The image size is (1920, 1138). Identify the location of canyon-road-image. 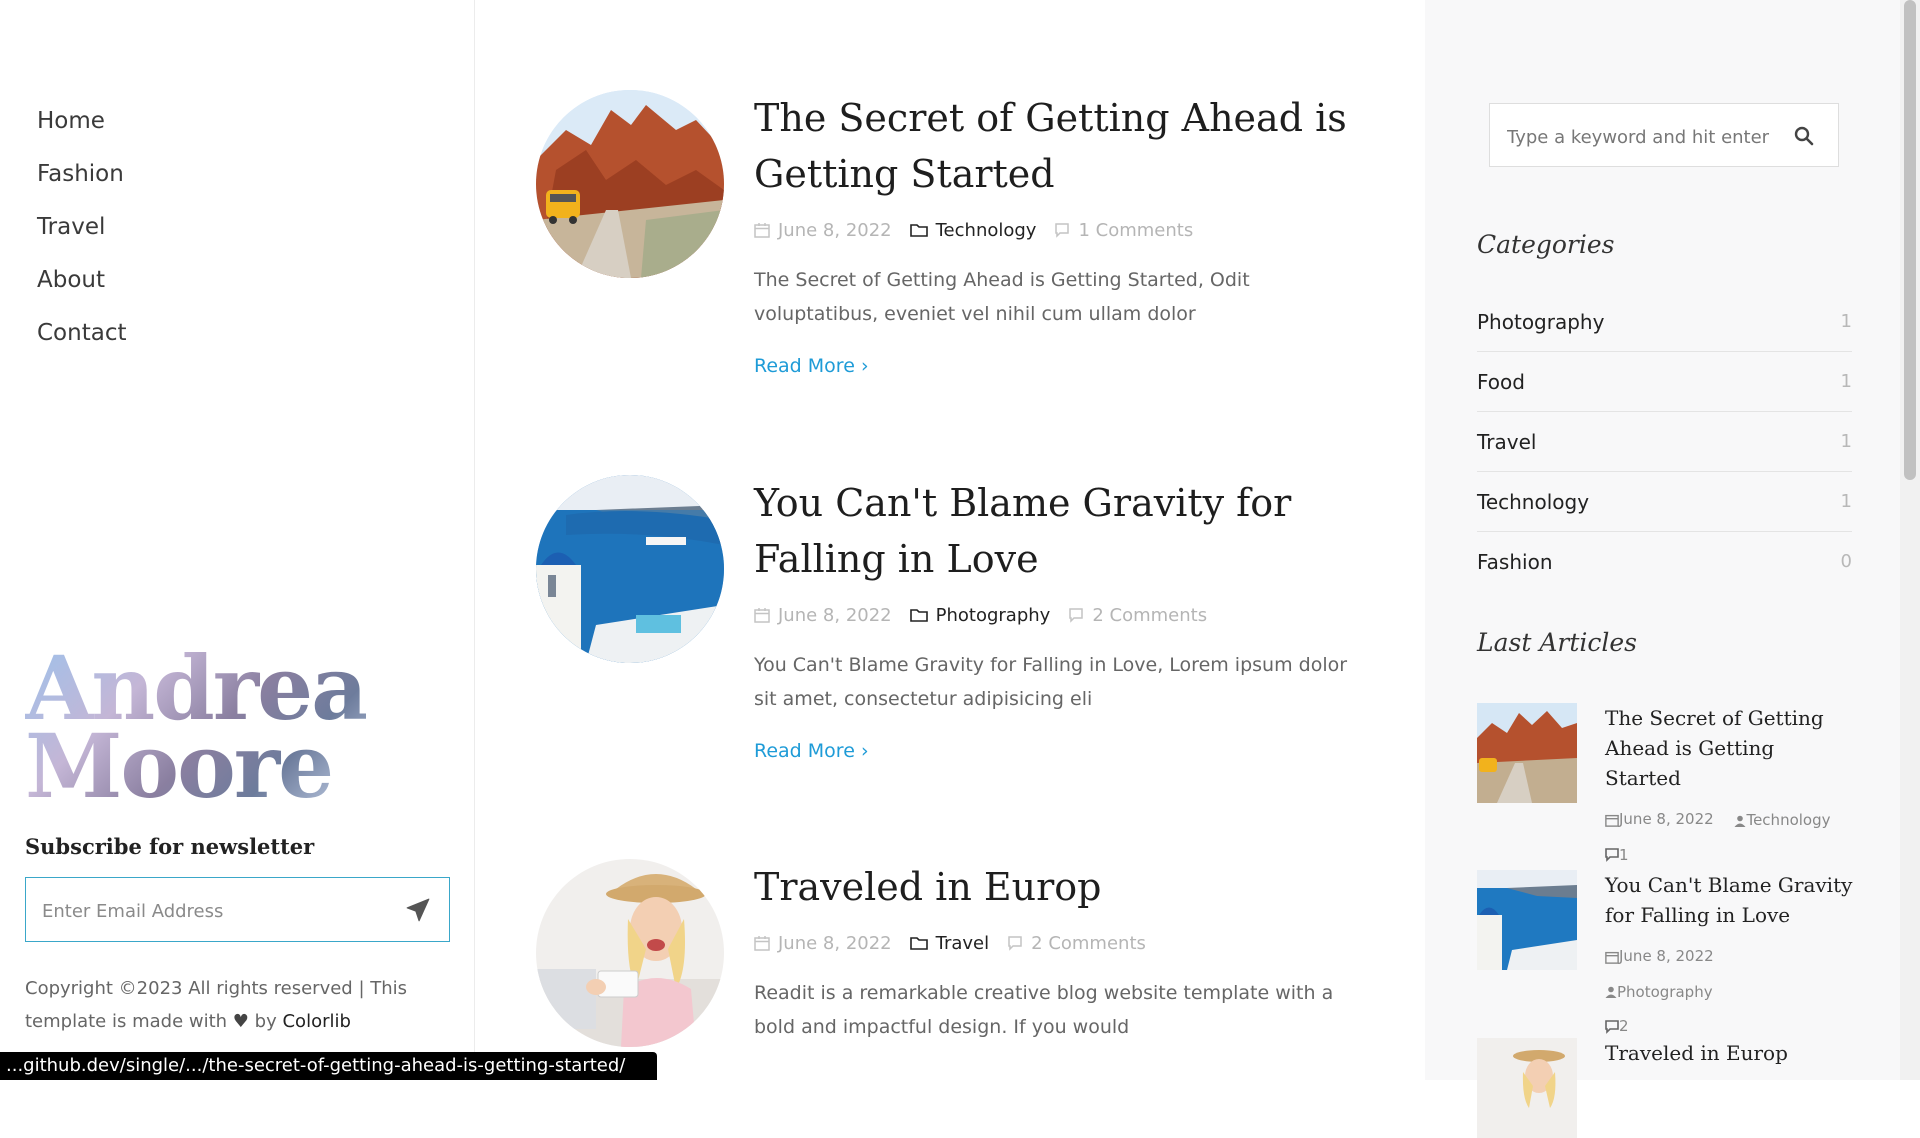
(630, 184).